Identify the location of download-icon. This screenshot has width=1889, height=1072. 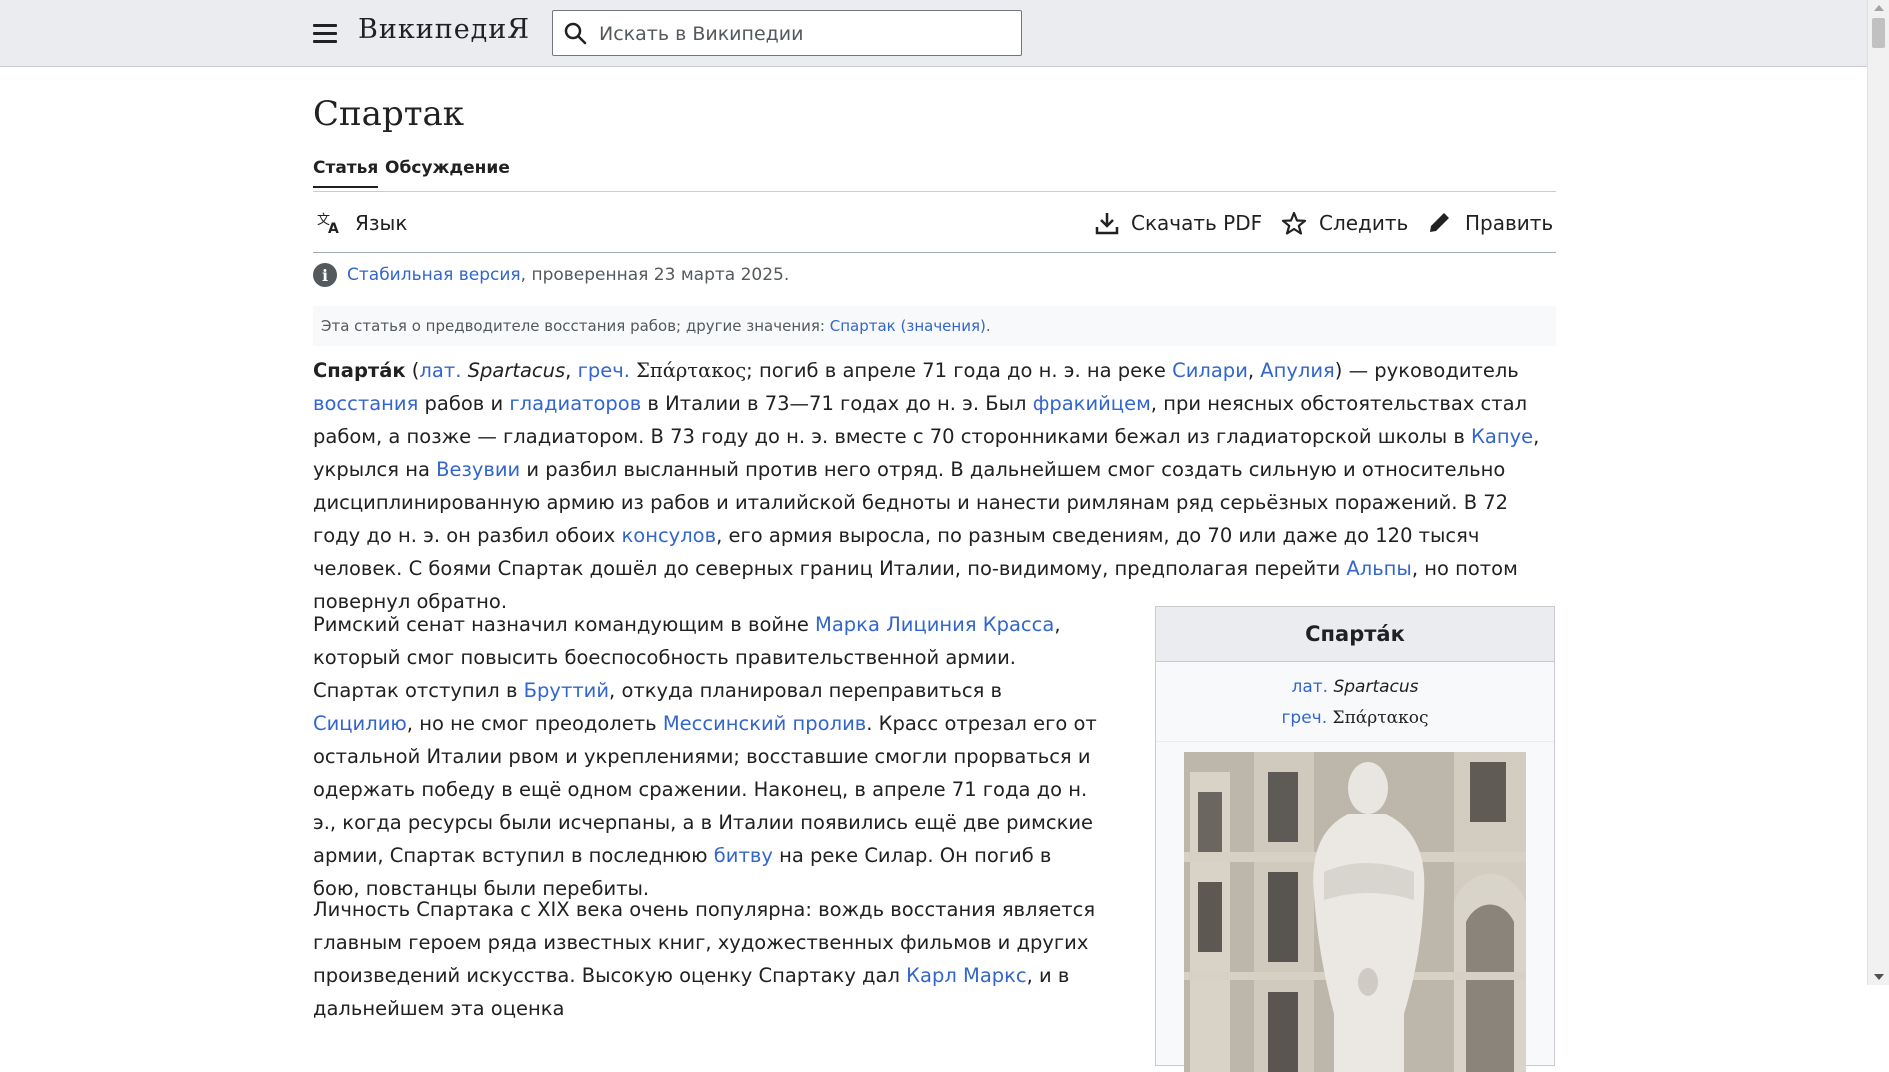
(1107, 224).